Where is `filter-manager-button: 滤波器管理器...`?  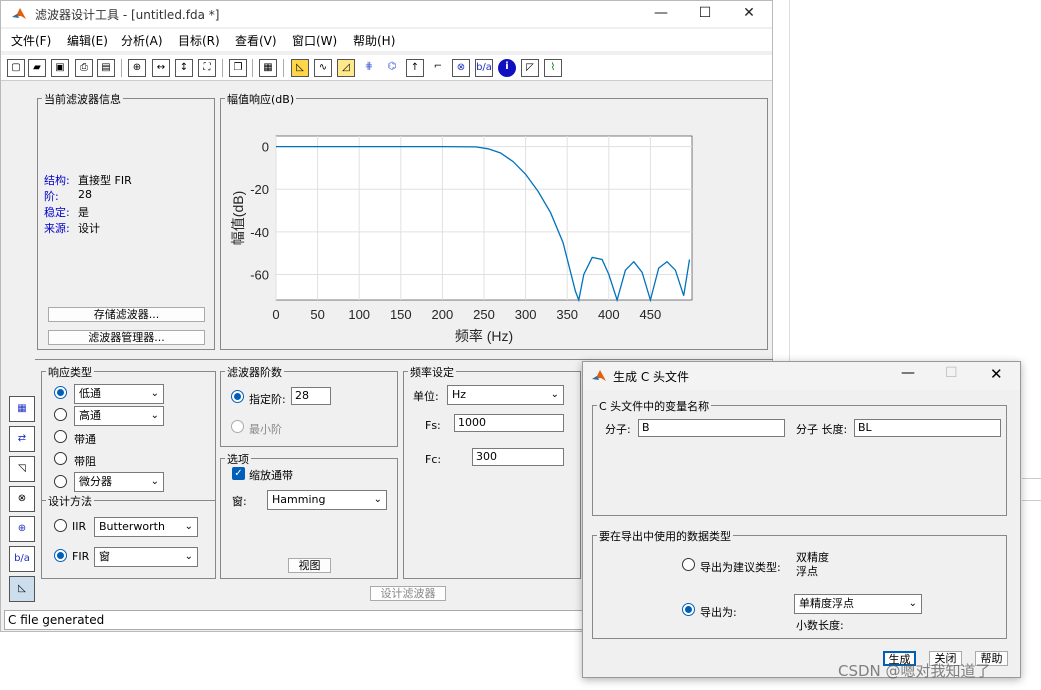
filter-manager-button: 滤波器管理器... is located at coordinates (126, 337).